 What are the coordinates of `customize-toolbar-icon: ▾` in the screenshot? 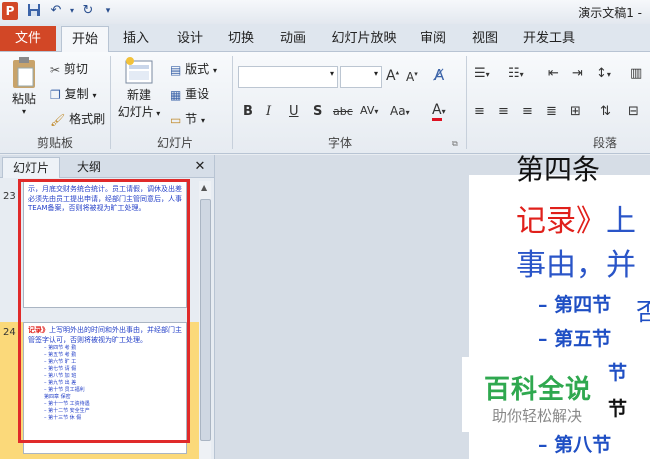 It's located at (108, 11).